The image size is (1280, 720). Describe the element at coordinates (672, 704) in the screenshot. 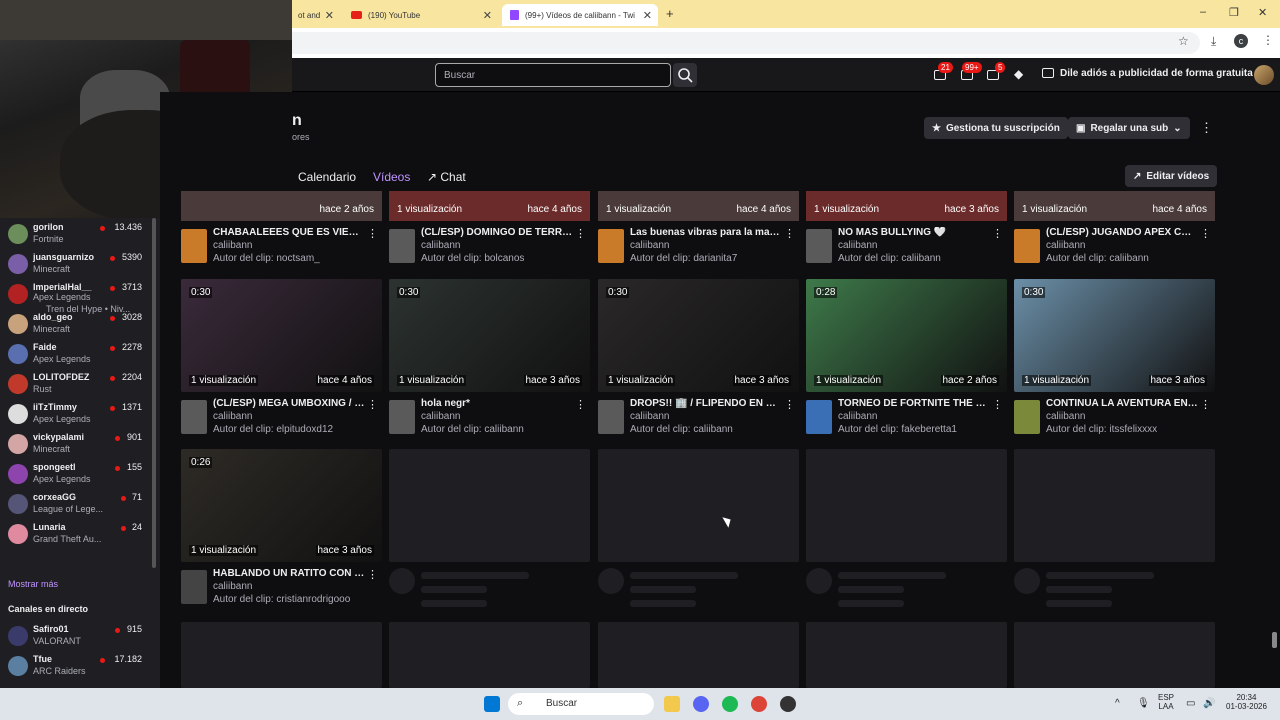

I see `file-explorer-icon` at that location.